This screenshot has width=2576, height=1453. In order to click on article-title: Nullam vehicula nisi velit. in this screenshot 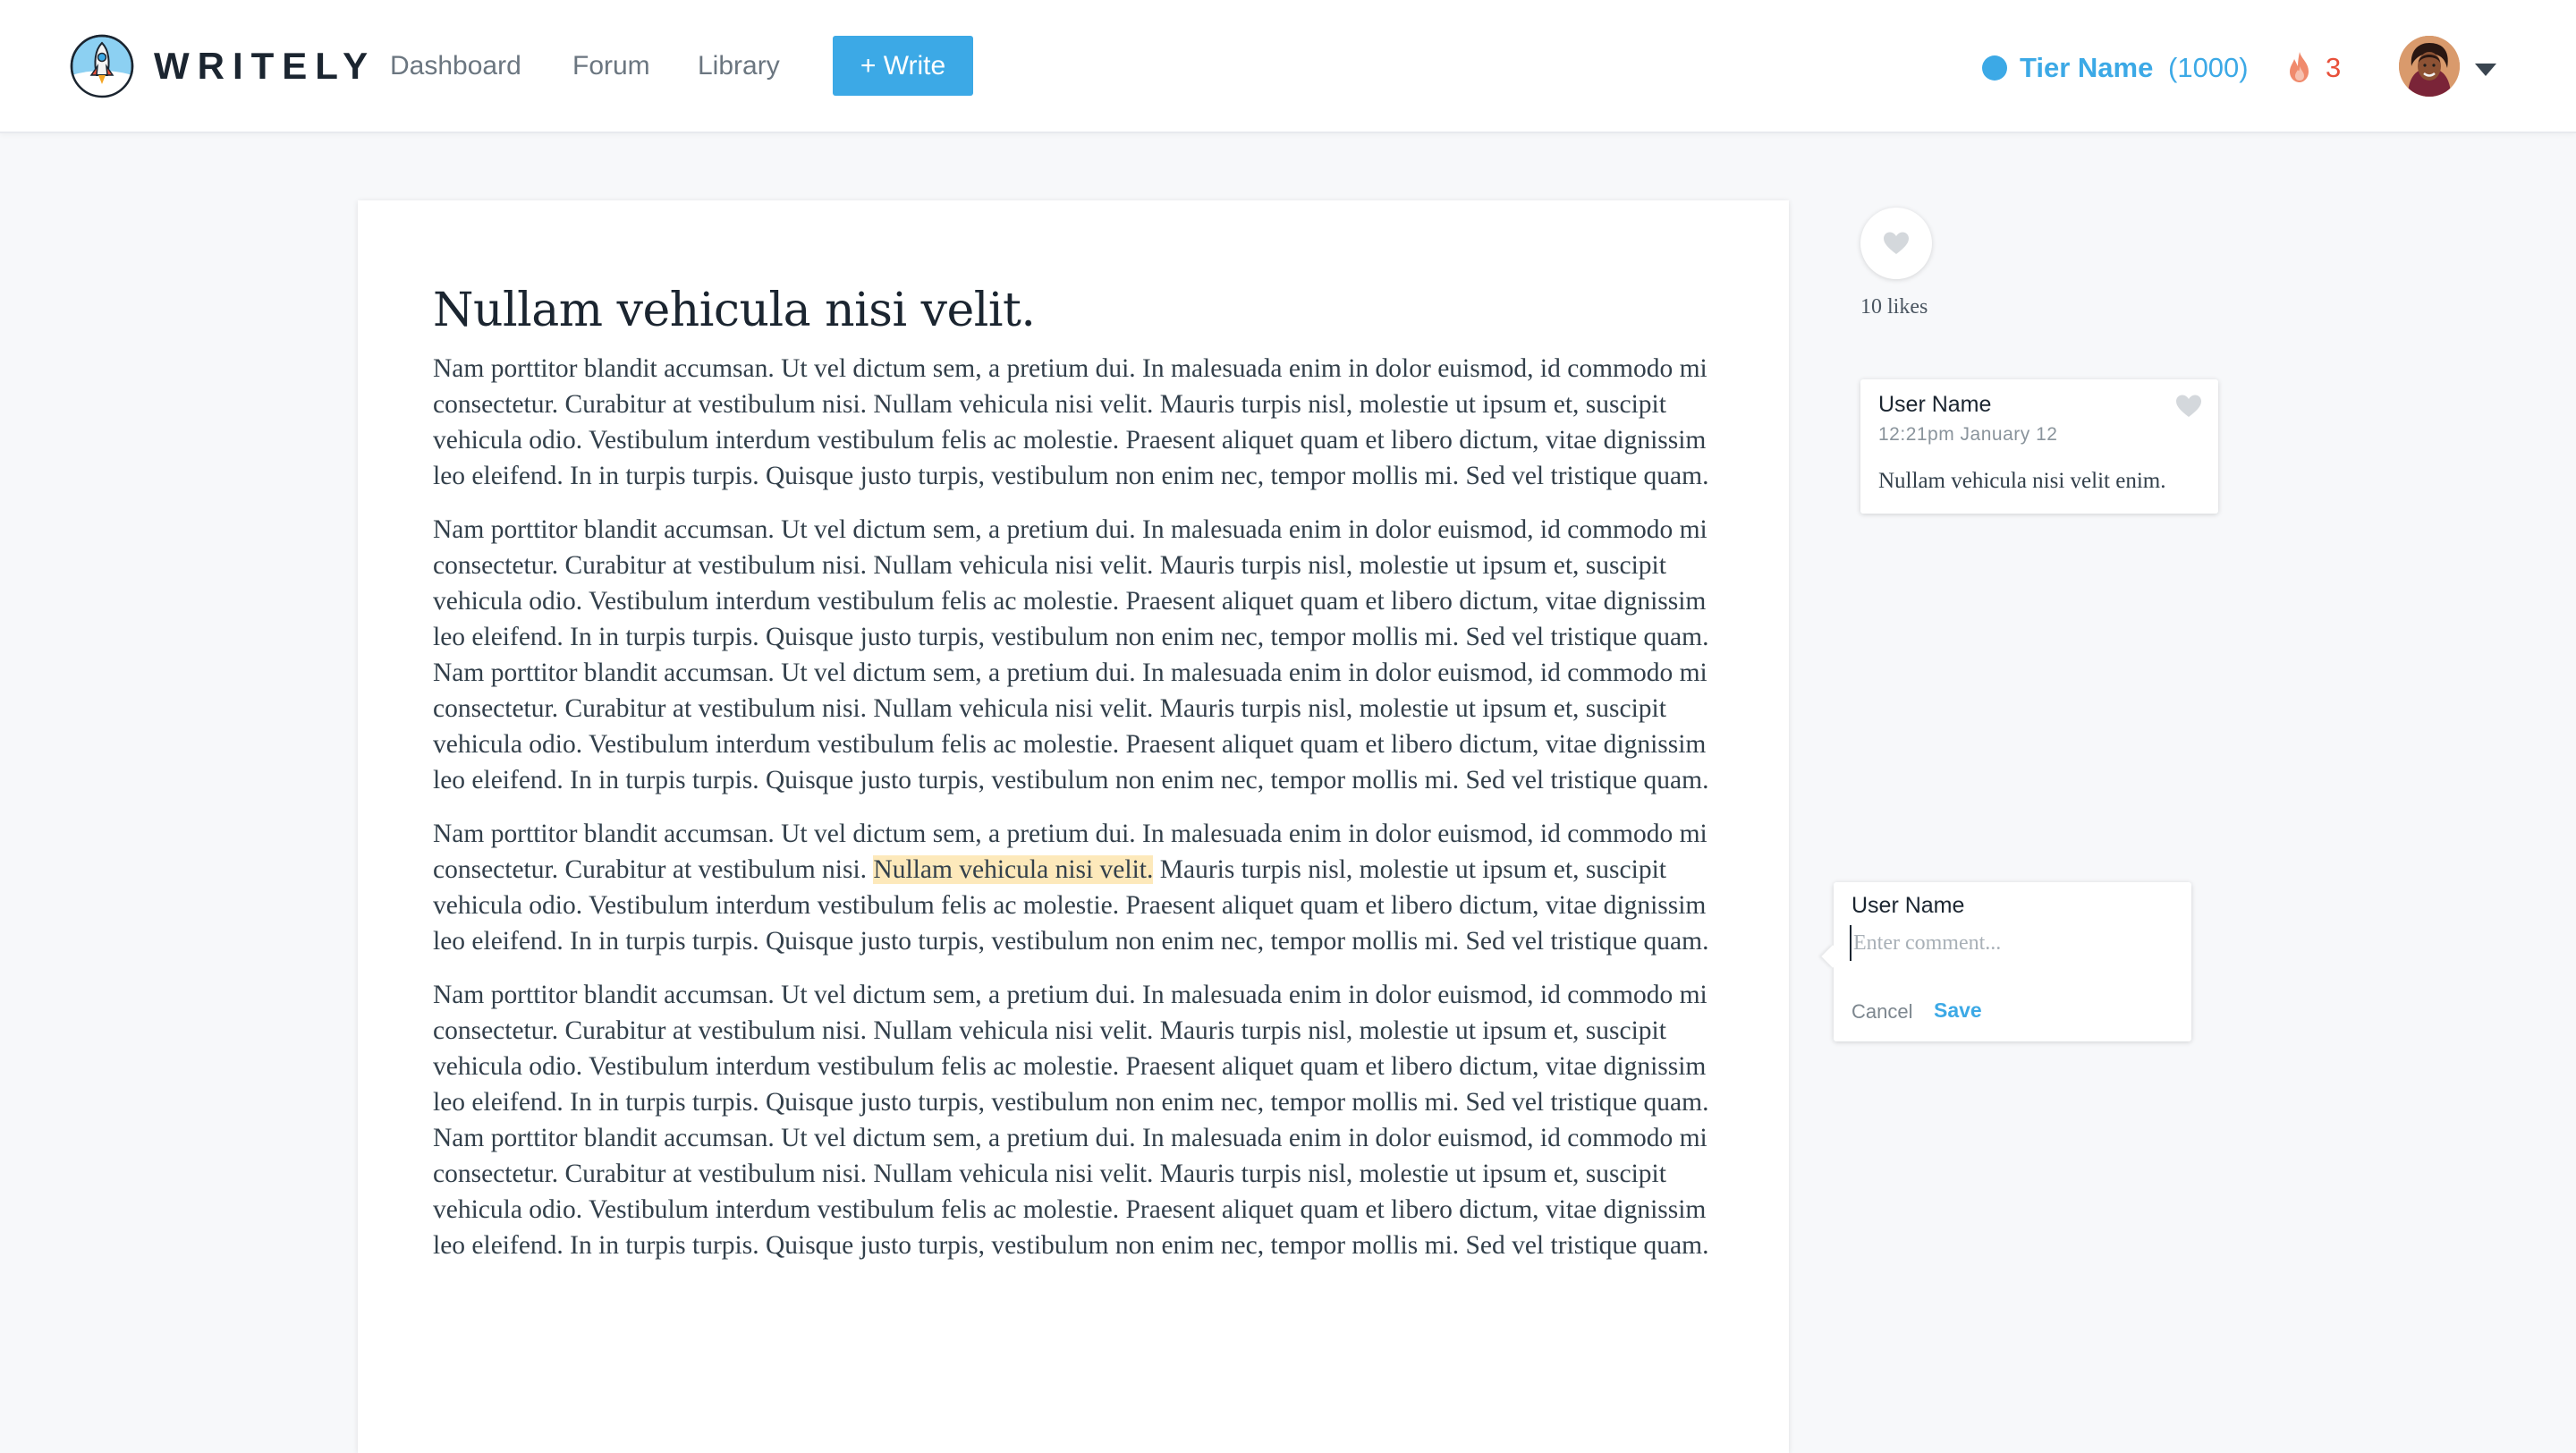, I will do `click(734, 310)`.